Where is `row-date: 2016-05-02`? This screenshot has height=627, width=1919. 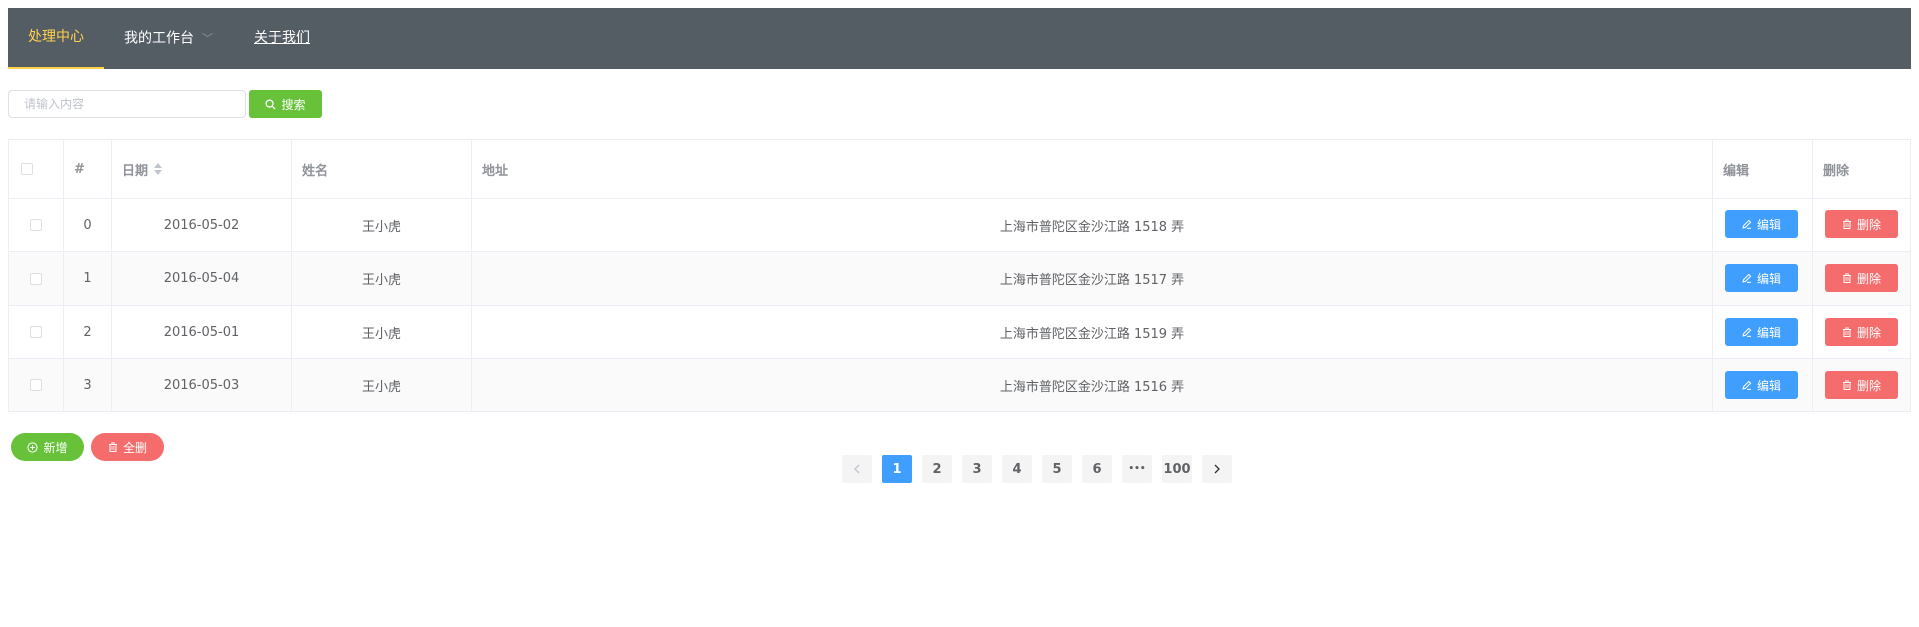 row-date: 2016-05-02 is located at coordinates (201, 225).